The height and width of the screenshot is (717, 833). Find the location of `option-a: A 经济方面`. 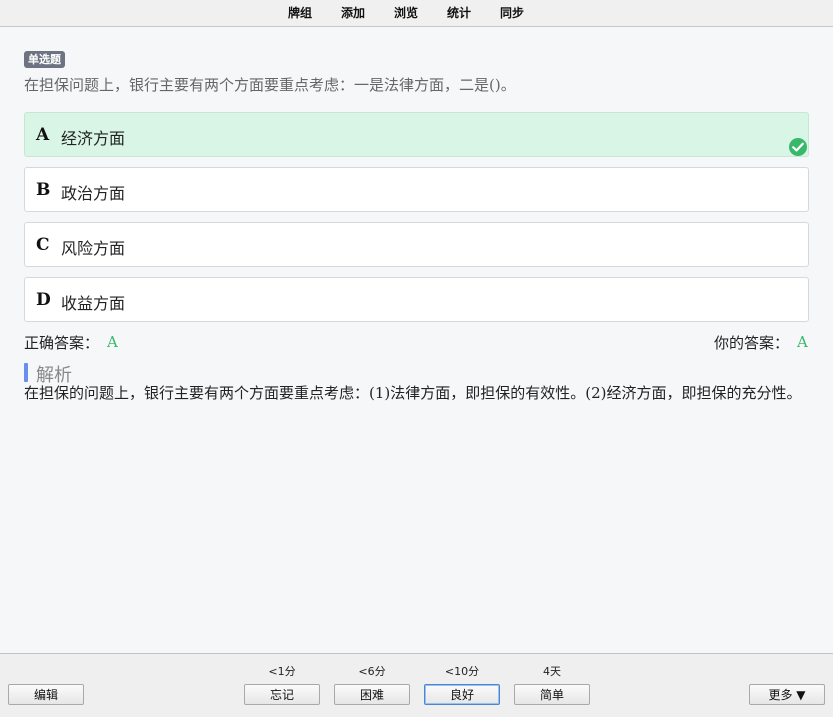

option-a: A 经济方面 is located at coordinates (416, 134).